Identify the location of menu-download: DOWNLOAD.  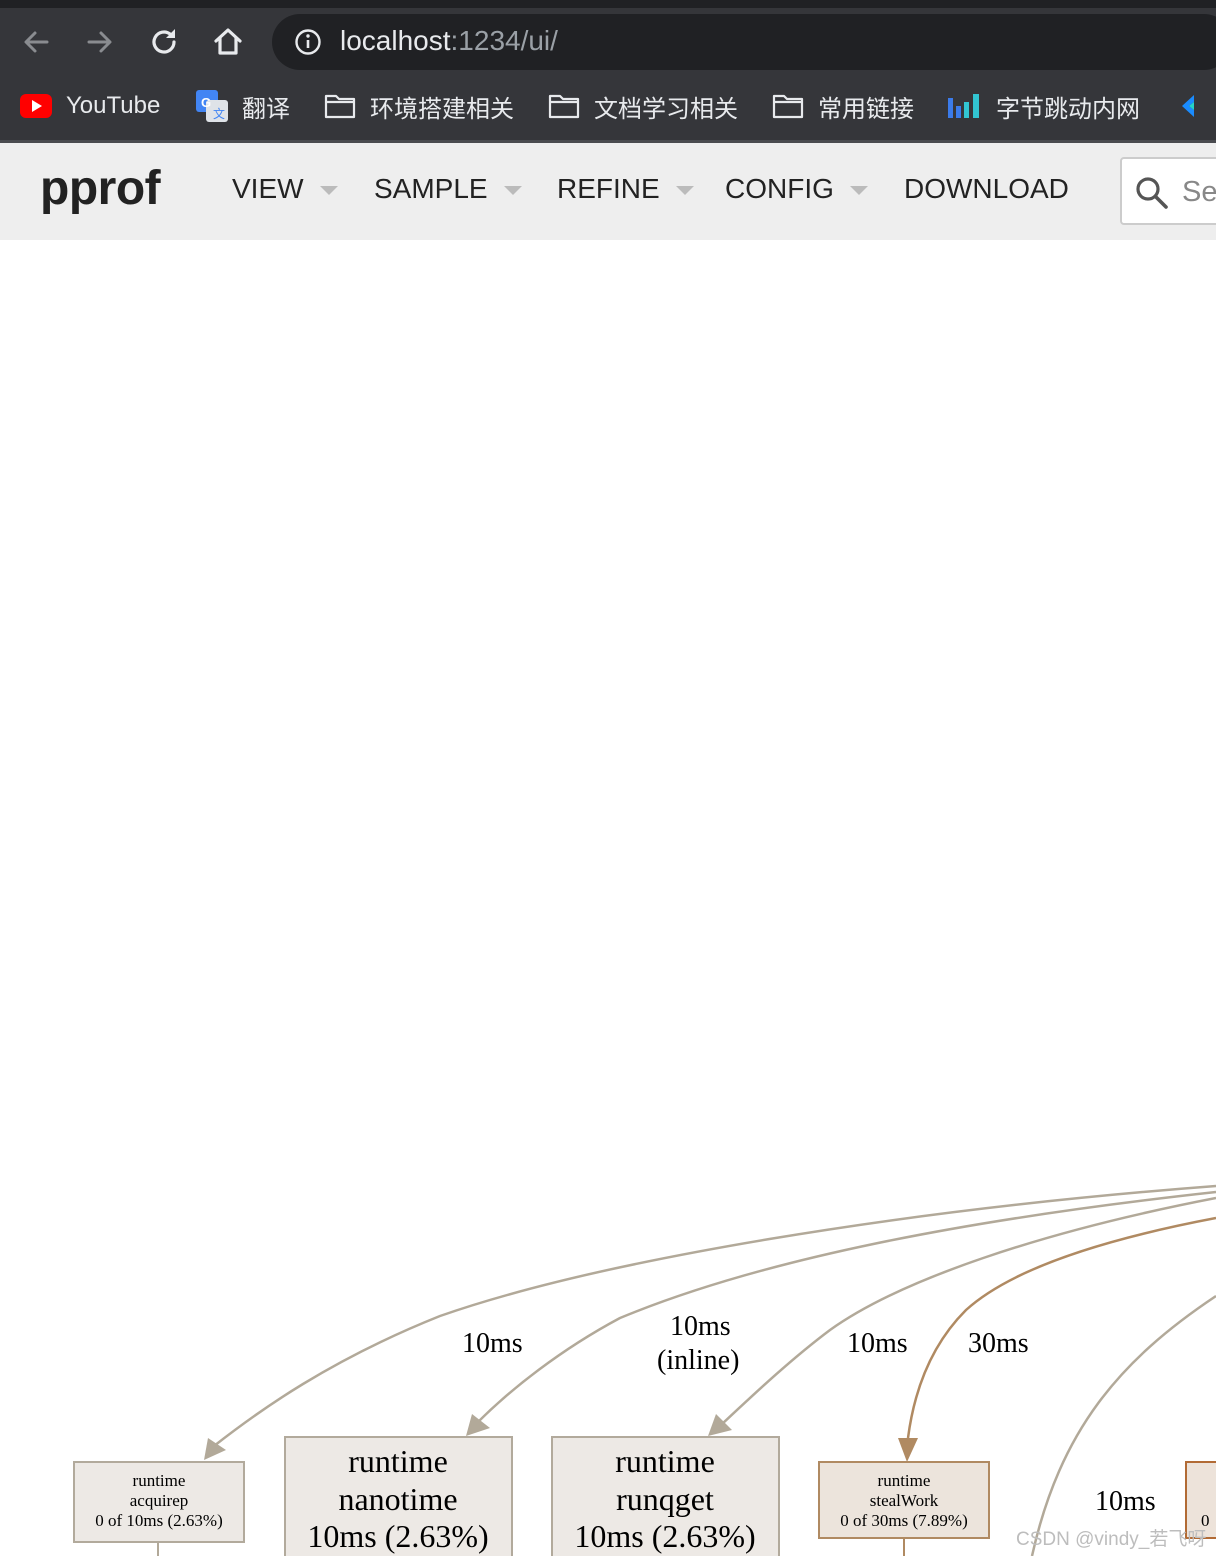
(986, 189).